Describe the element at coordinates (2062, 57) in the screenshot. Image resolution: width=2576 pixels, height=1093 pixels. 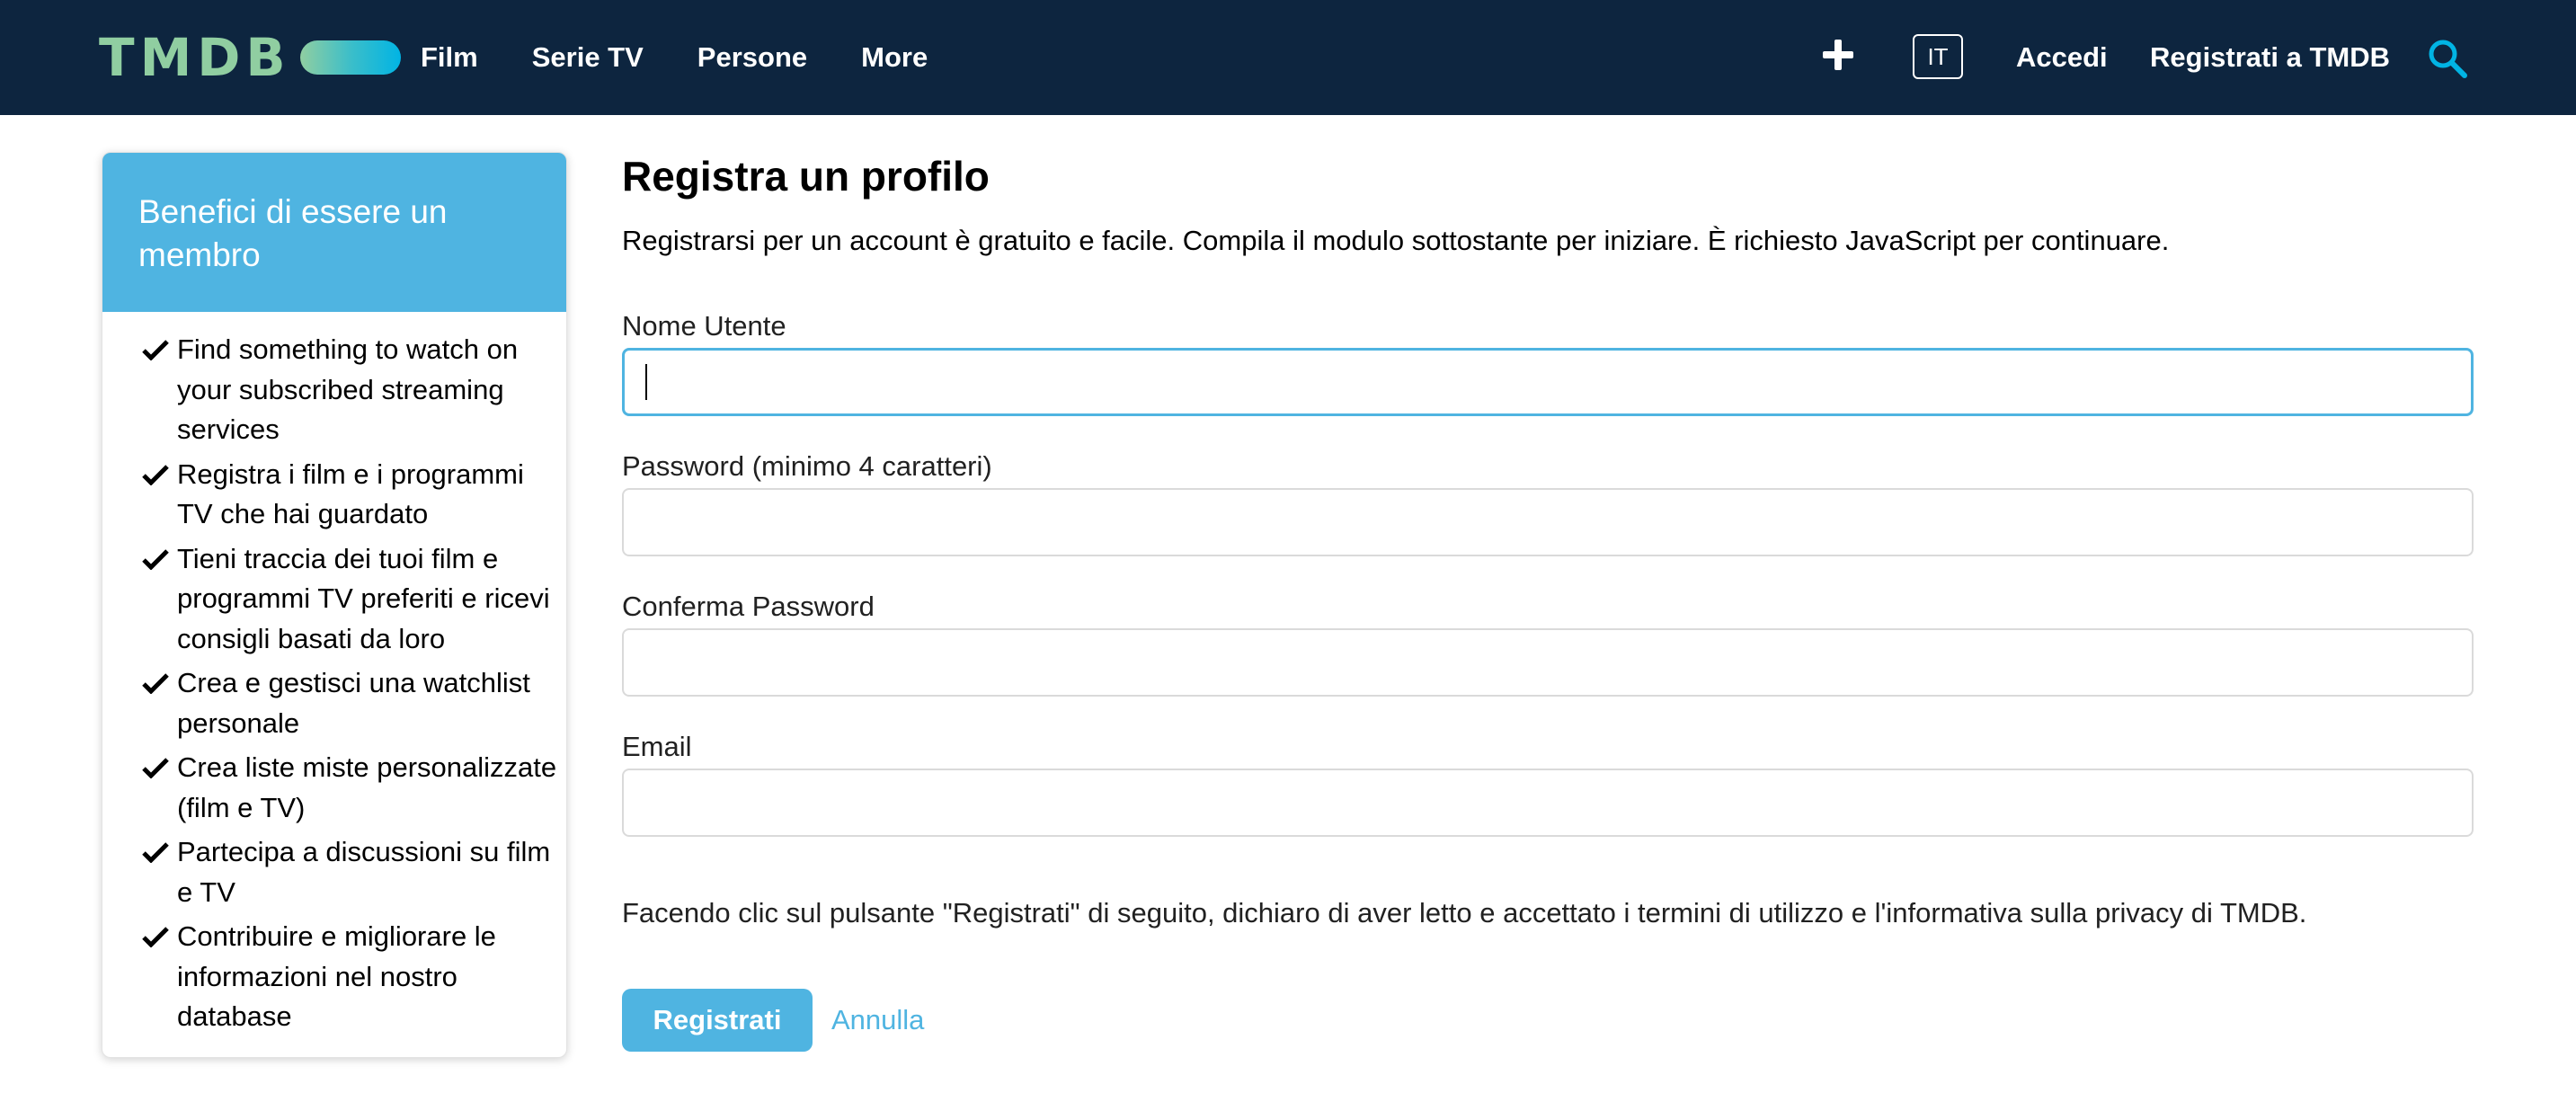
I see `login-link: Accedi` at that location.